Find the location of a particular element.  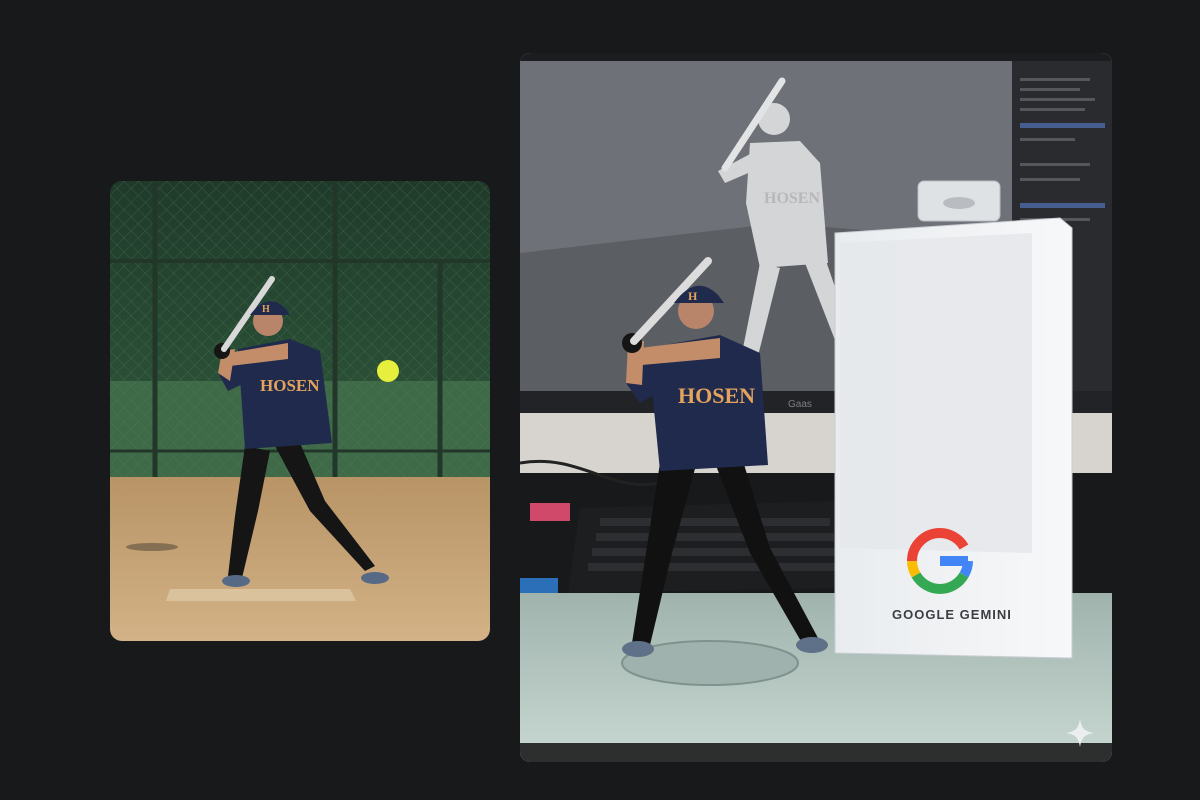

figurine-box: GOOGLE GEMINI is located at coordinates (953, 419).